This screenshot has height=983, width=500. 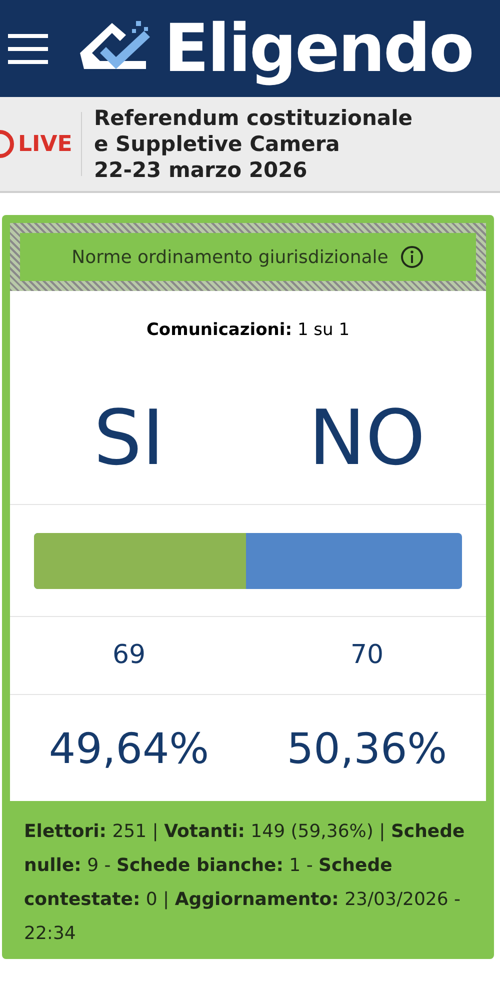 I want to click on vote-count: 70, so click(x=367, y=655).